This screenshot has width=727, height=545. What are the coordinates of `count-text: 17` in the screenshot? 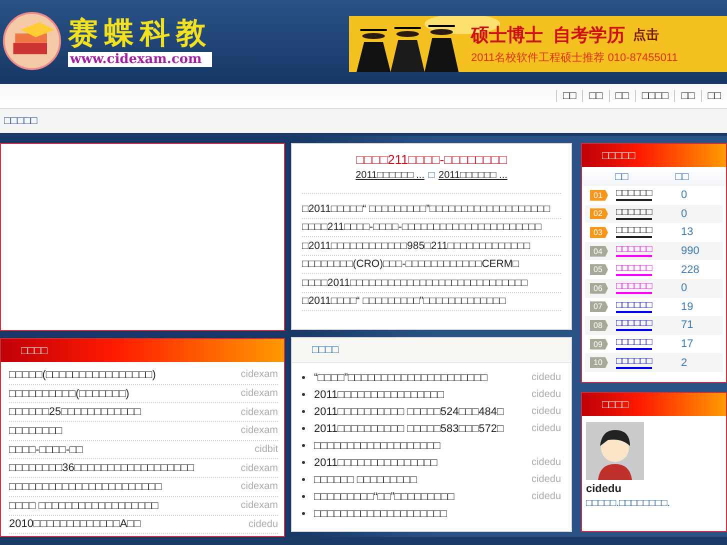 It's located at (687, 344).